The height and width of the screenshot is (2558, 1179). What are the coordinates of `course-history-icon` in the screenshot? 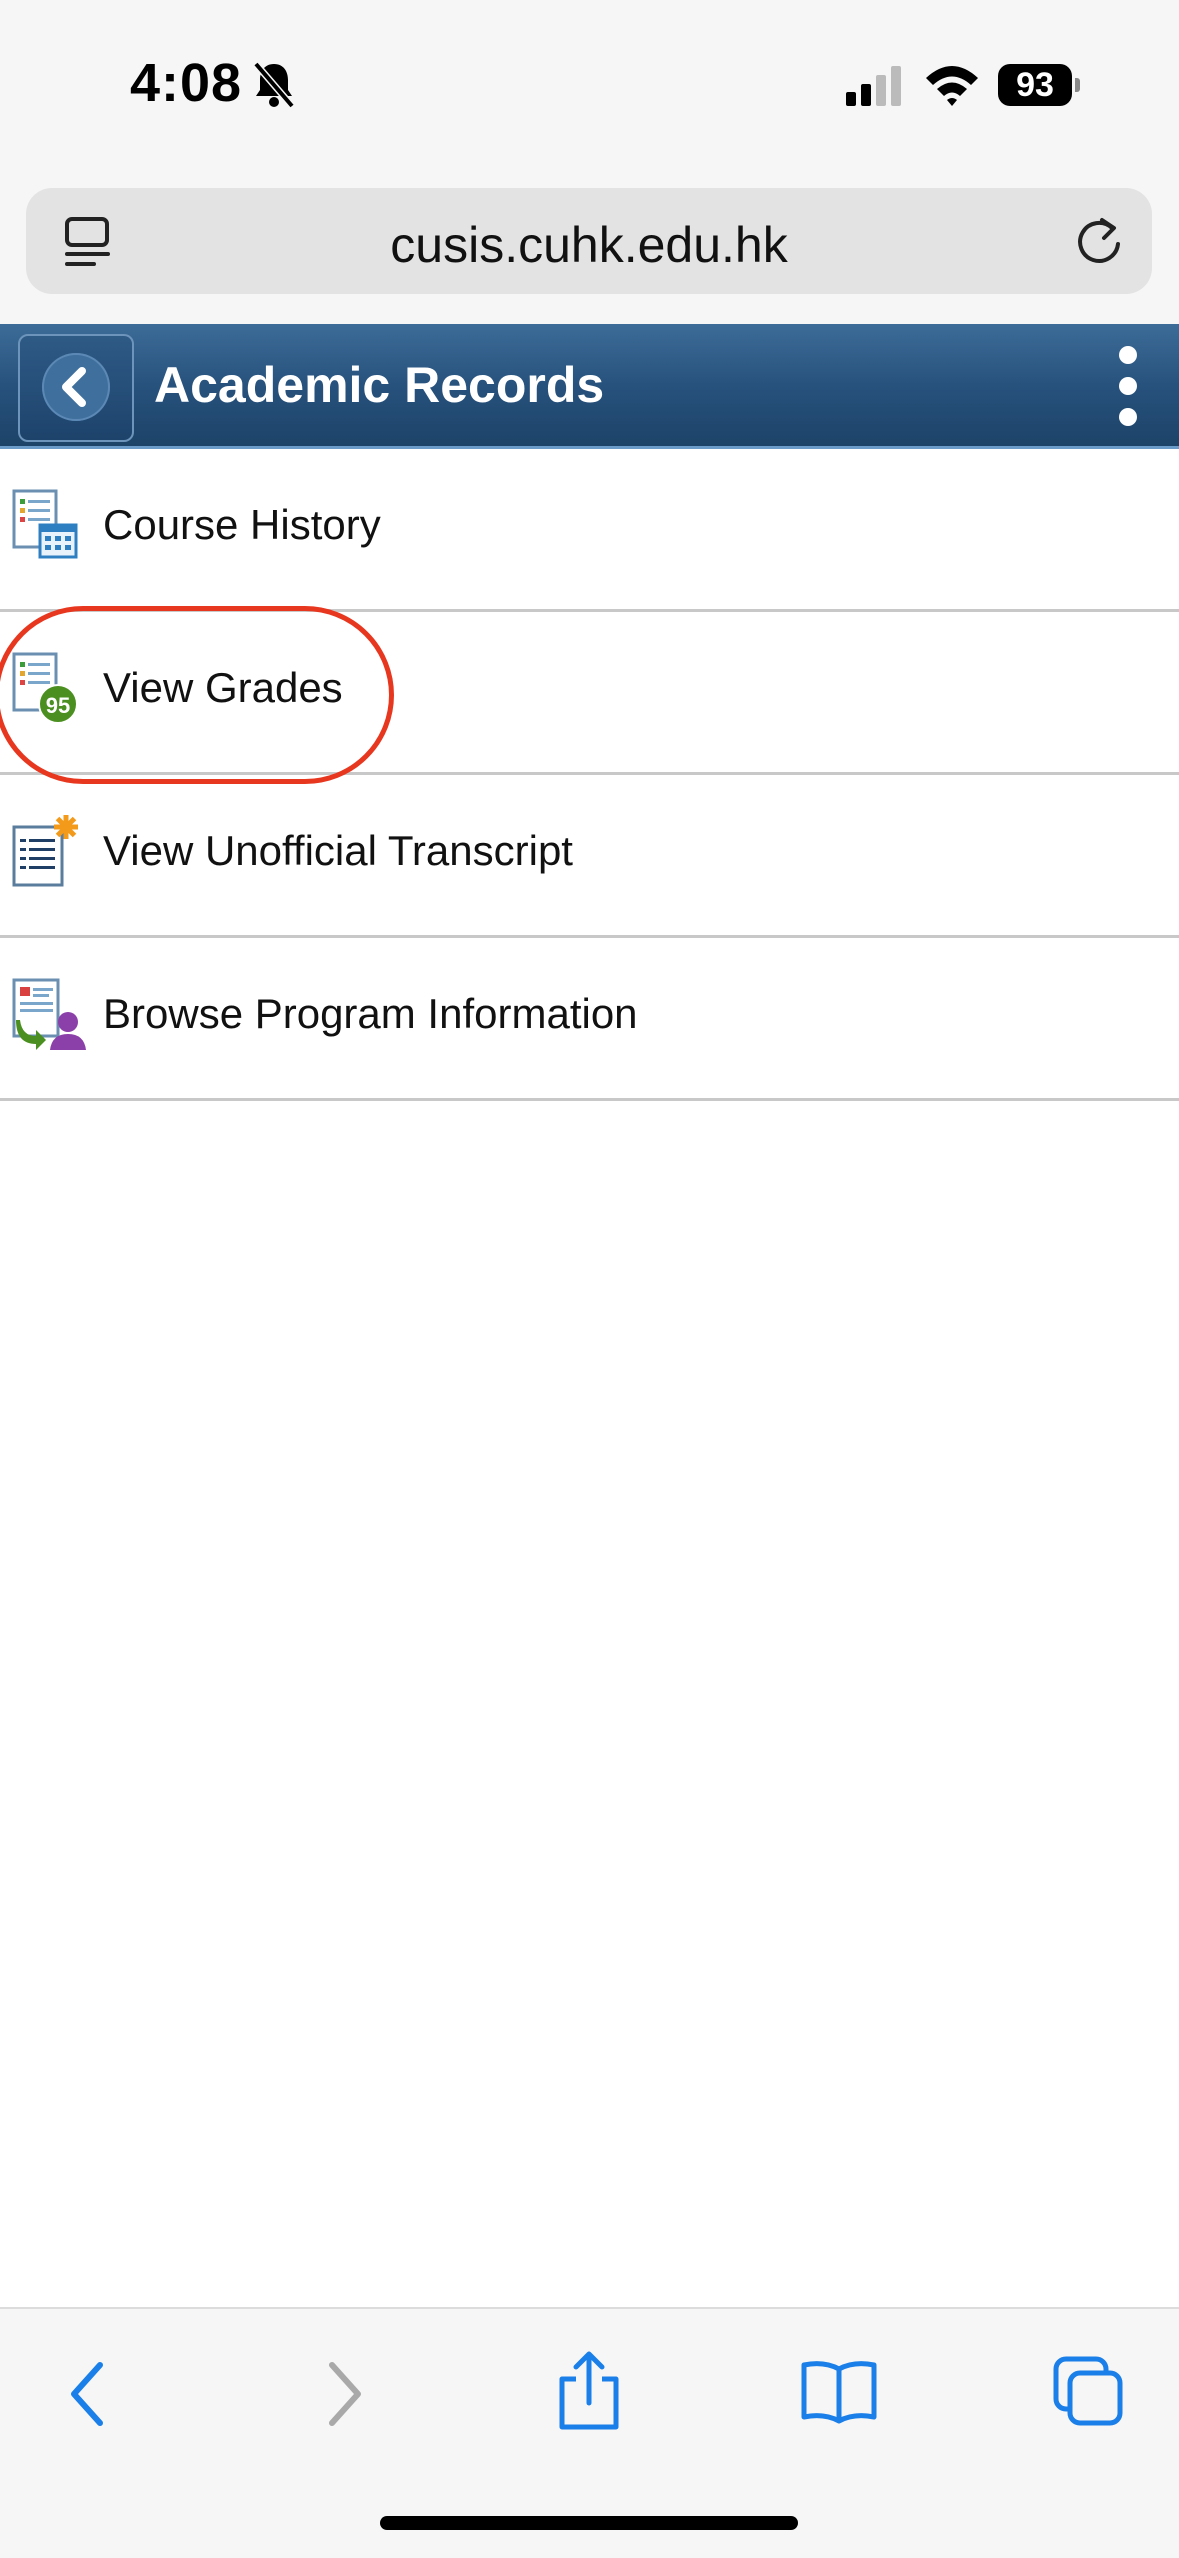 It's located at (45, 524).